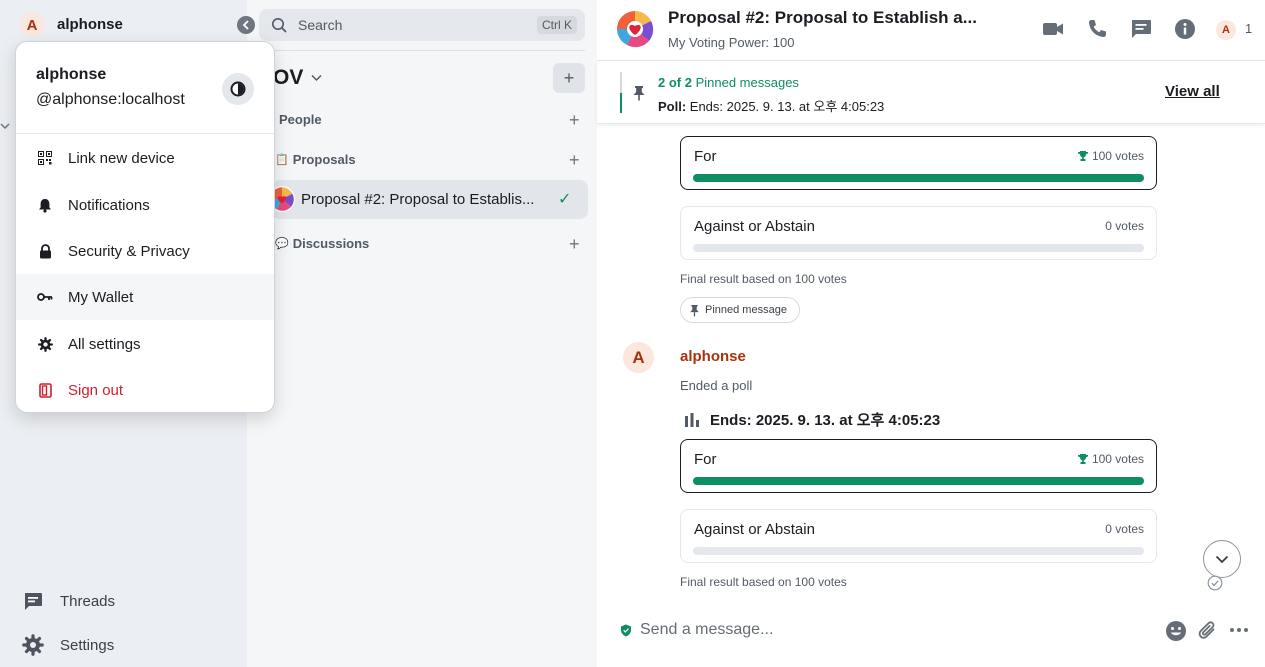  I want to click on search-placeholder: Search, so click(320, 25).